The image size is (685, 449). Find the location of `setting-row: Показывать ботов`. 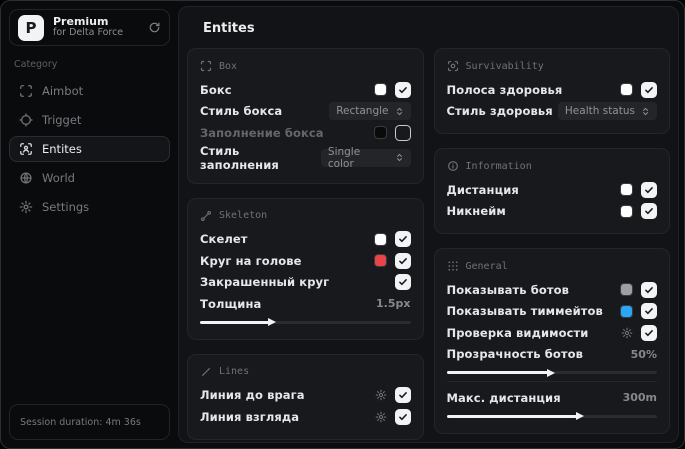

setting-row: Показывать ботов is located at coordinates (552, 290).